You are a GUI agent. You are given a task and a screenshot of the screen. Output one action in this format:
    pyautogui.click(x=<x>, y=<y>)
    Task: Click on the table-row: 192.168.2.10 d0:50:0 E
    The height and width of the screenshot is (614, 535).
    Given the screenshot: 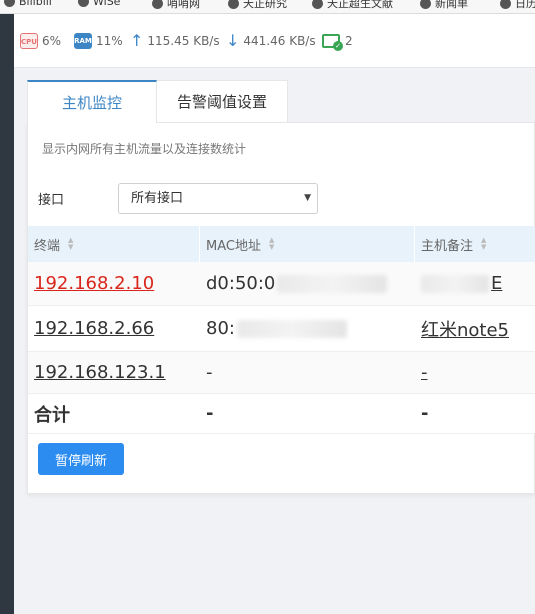 What is the action you would take?
    pyautogui.click(x=281, y=284)
    